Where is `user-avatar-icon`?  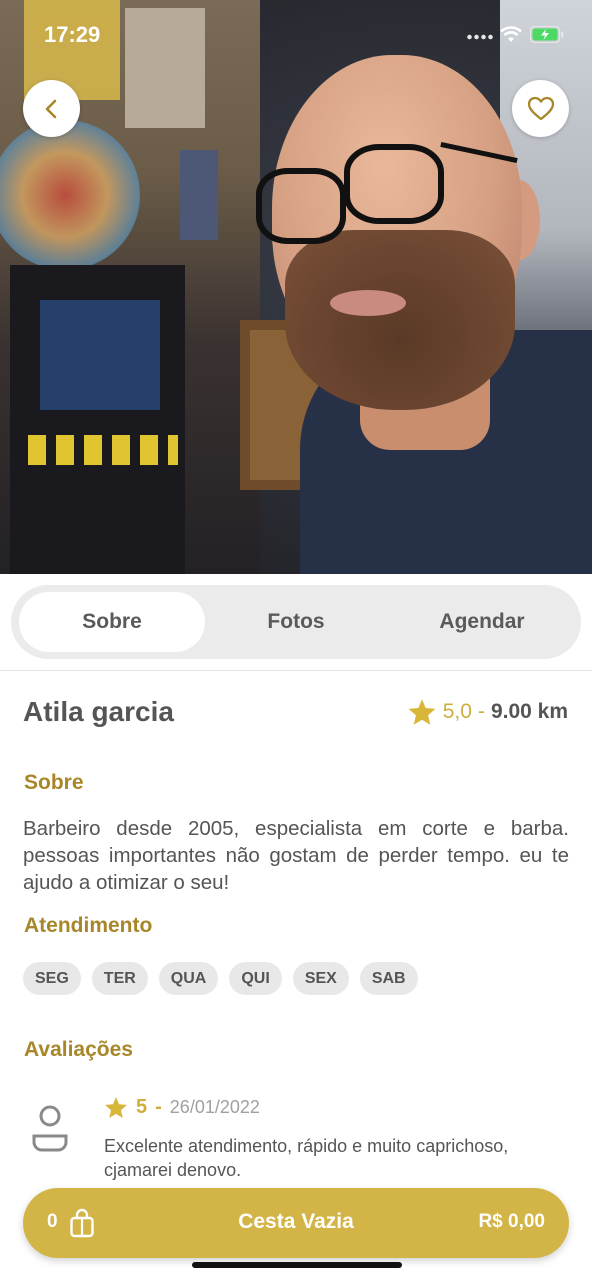 user-avatar-icon is located at coordinates (50, 1128).